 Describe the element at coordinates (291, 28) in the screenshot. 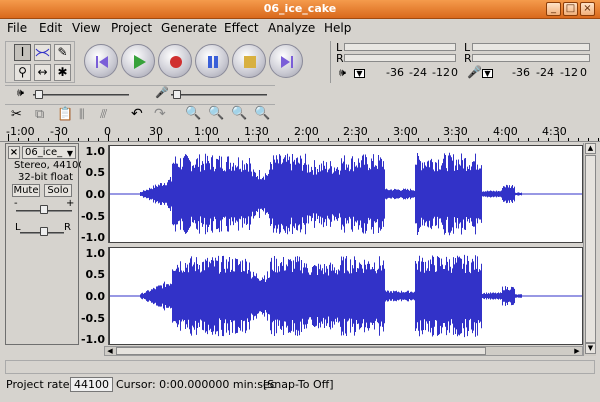

I see `menu-analyze: Analyze` at that location.